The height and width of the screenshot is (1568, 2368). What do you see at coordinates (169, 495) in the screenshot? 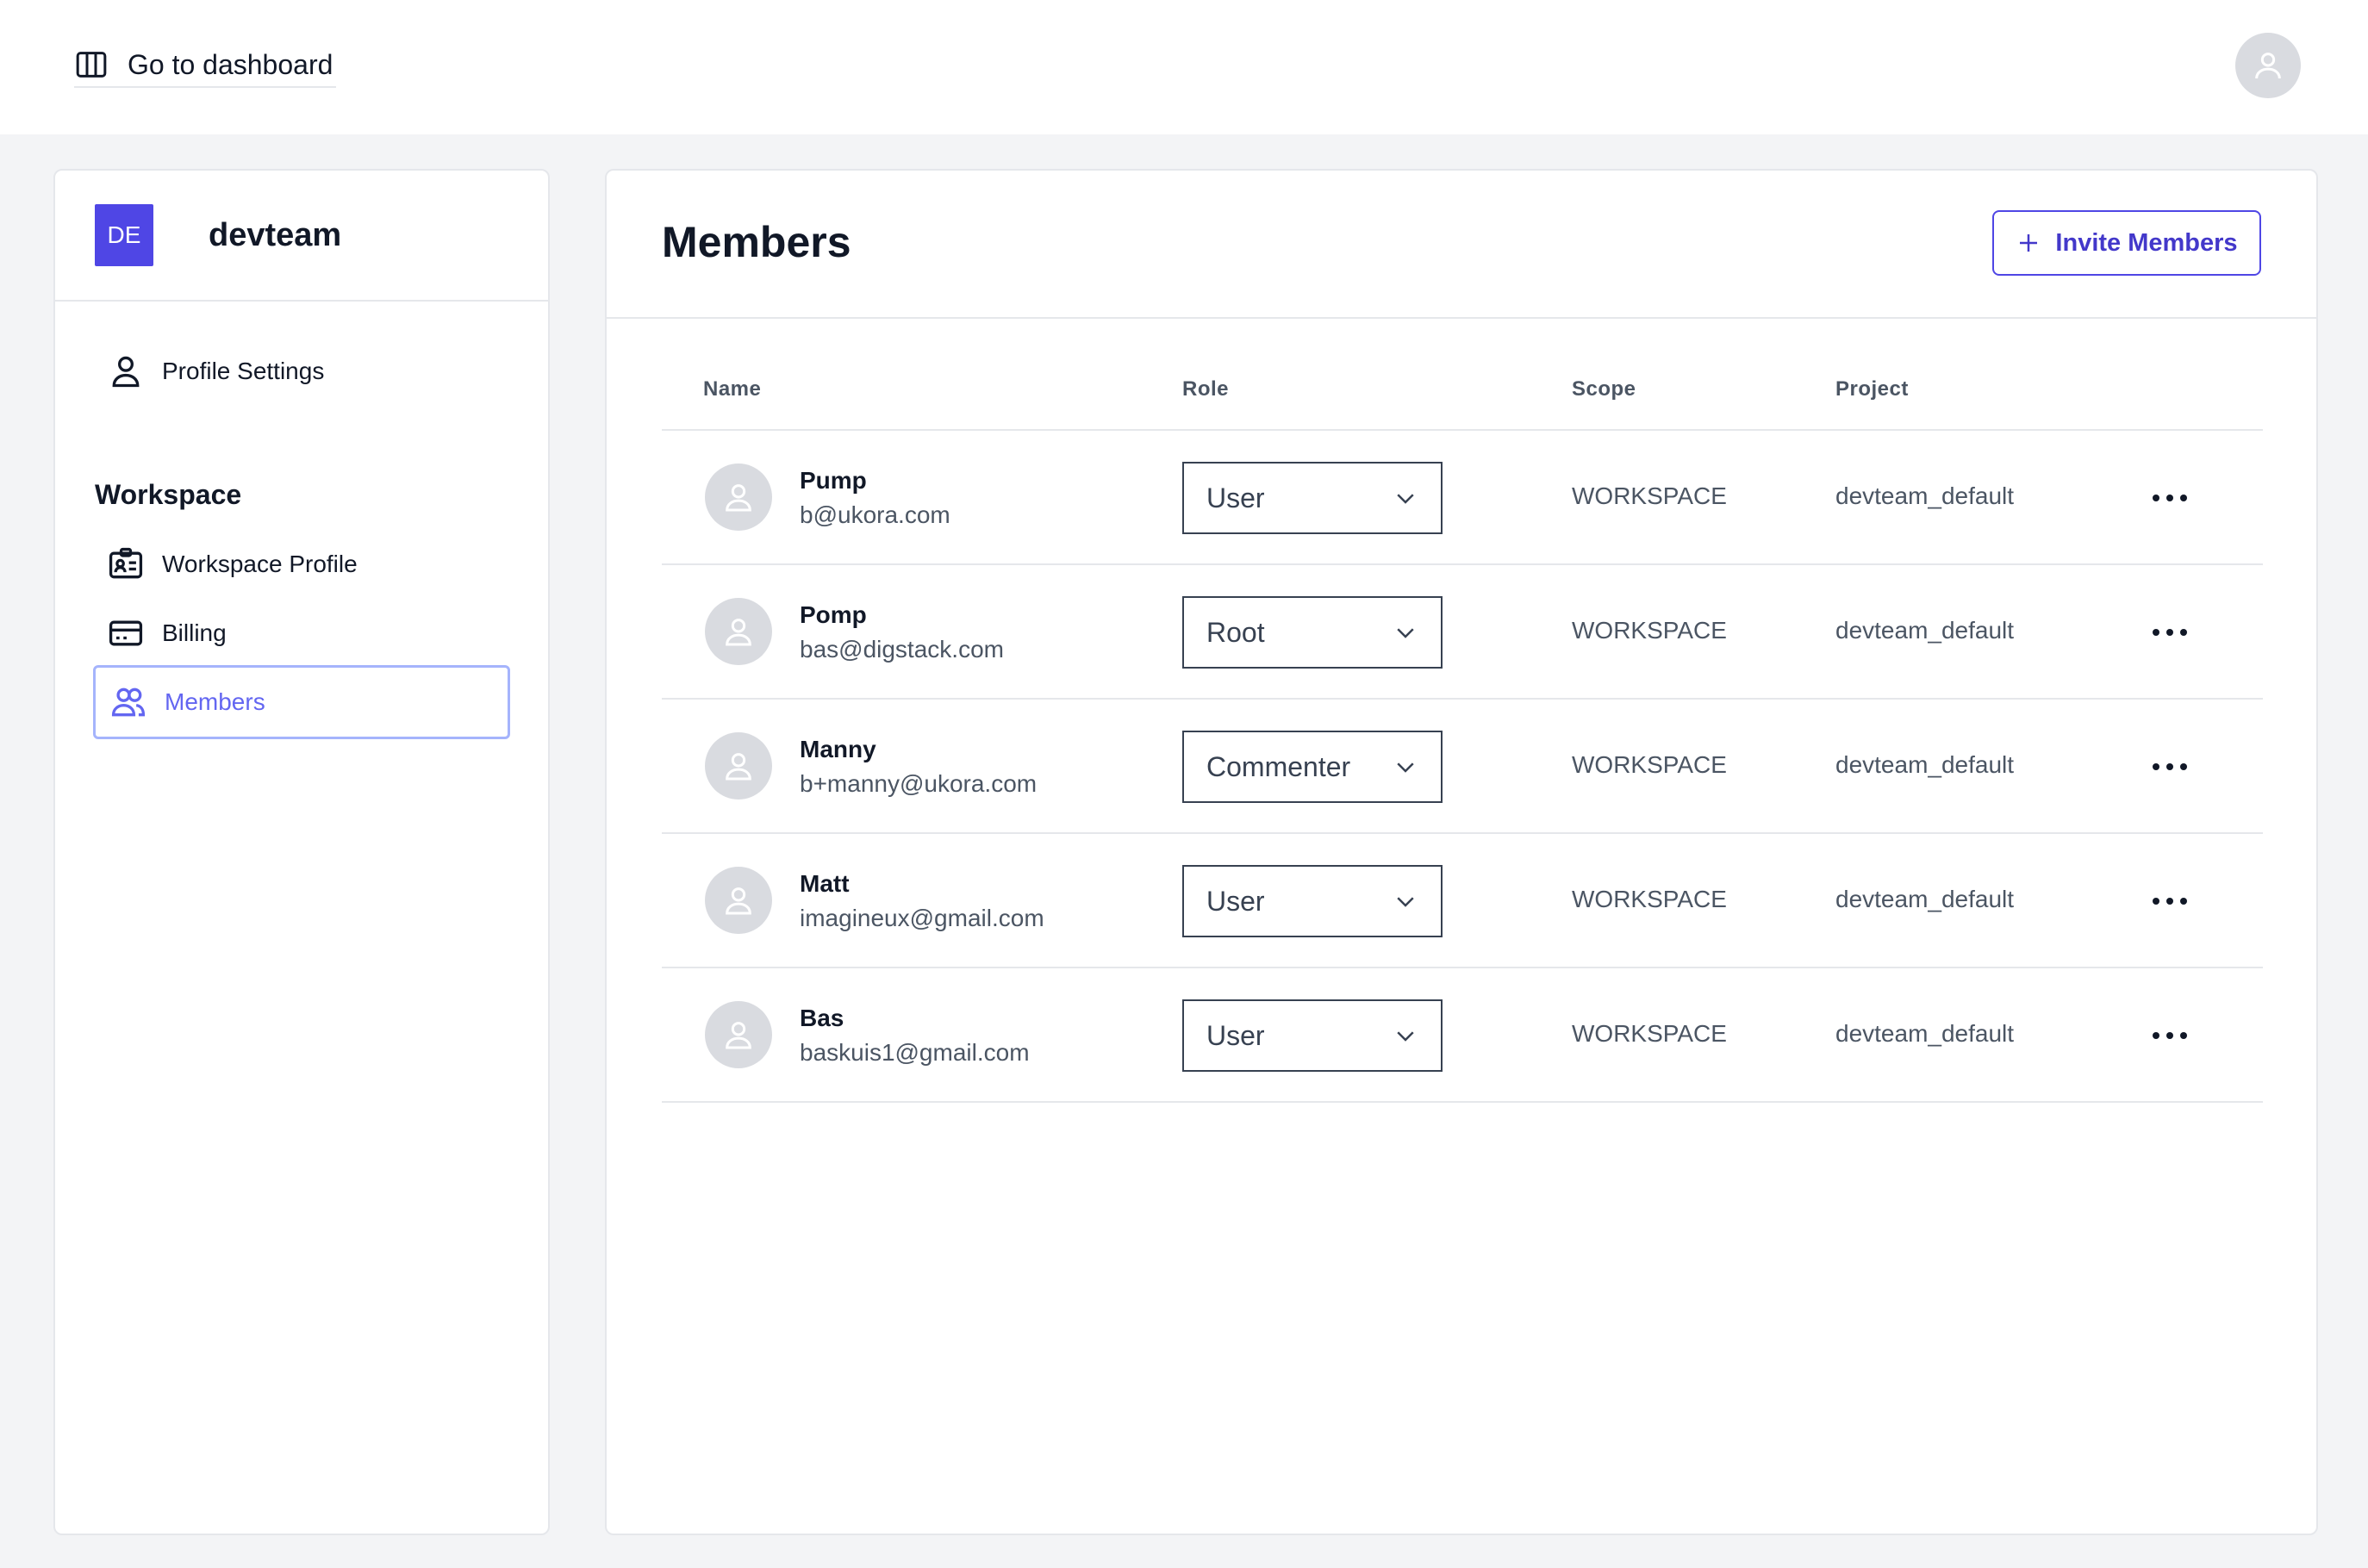
I see `workspace-section-title: Workspace` at bounding box center [169, 495].